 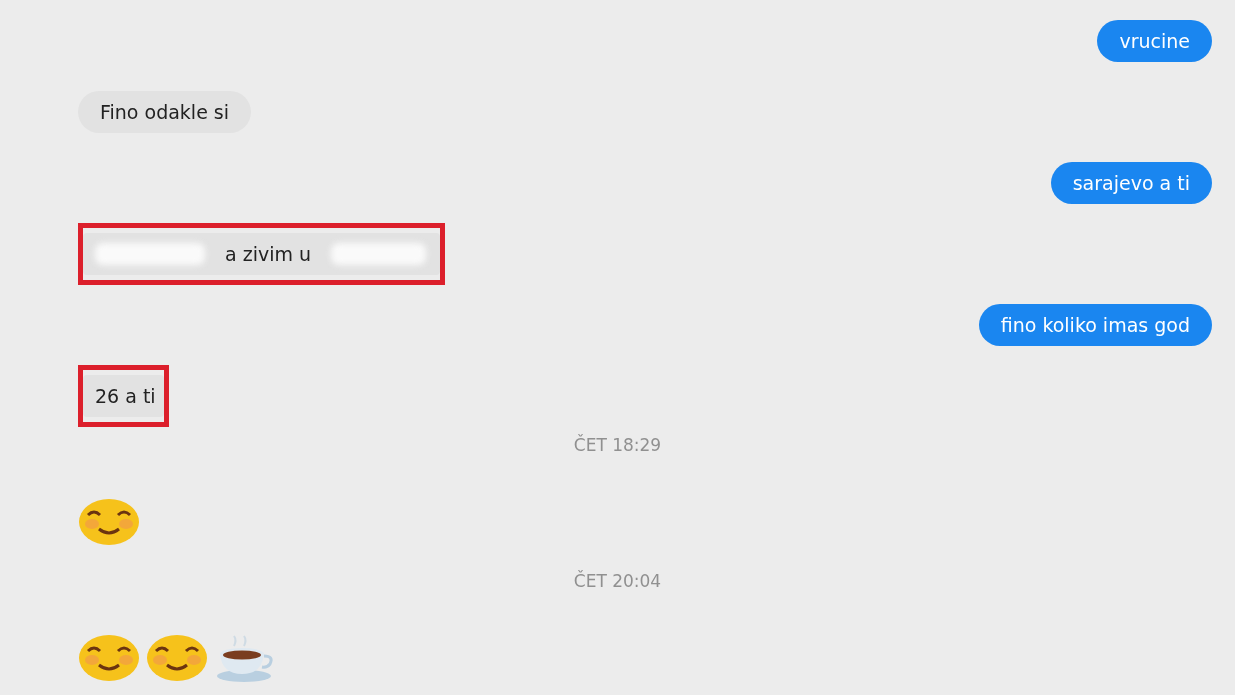 I want to click on message-text: sarajevo a ti, so click(x=1131, y=183).